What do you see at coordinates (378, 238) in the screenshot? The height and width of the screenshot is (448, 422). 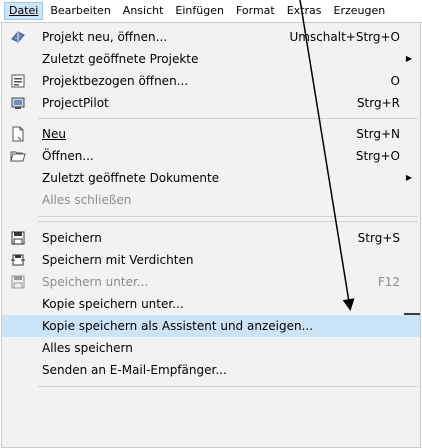 I see `shortcut: Strg+S` at bounding box center [378, 238].